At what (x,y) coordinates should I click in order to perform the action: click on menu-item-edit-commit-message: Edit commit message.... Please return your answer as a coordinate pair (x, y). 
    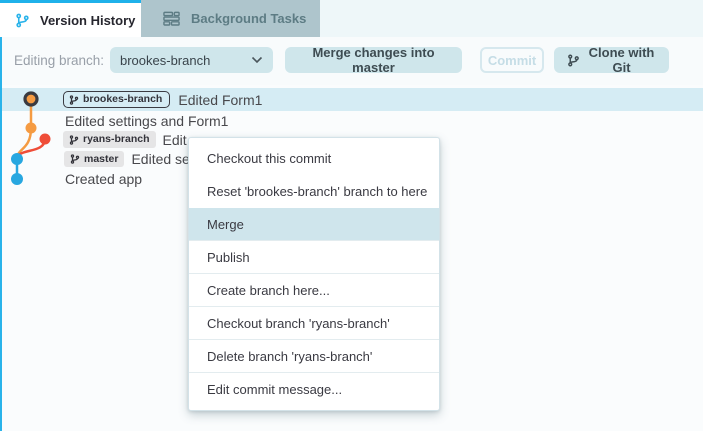
    Looking at the image, I should click on (314, 389).